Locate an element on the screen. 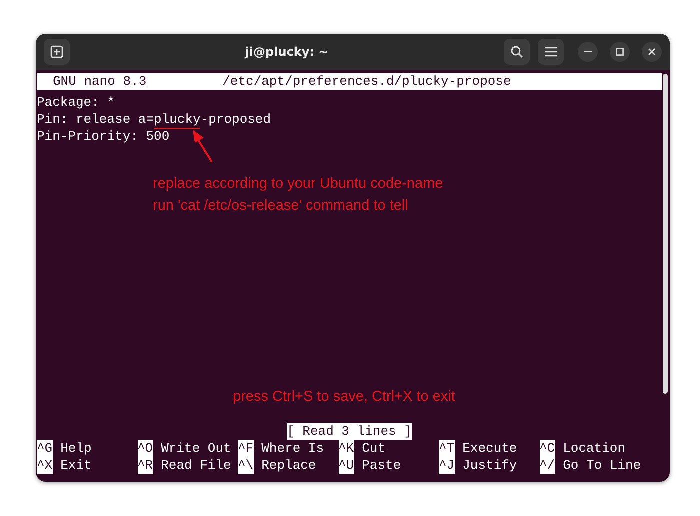 The height and width of the screenshot is (516, 700). nano-version: GNU nano 8.3 is located at coordinates (100, 81).